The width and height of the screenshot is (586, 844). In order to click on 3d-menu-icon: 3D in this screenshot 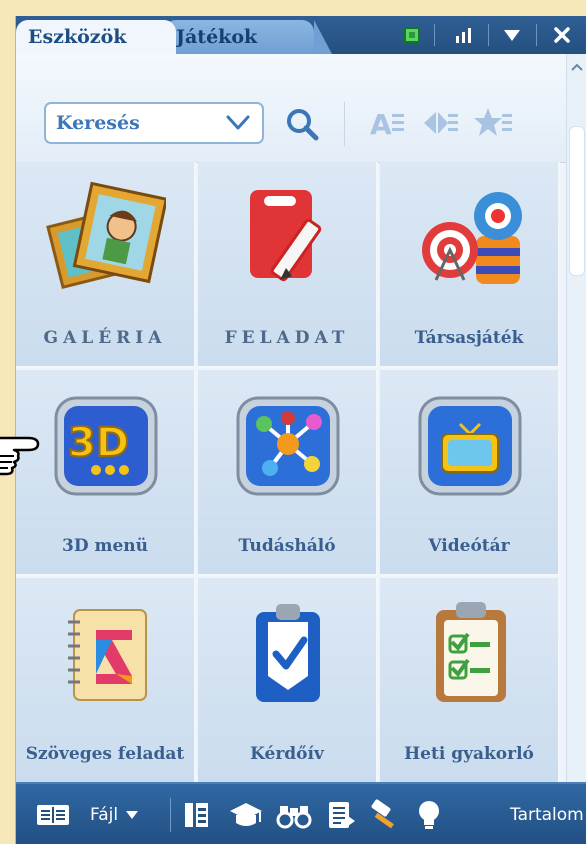, I will do `click(106, 446)`.